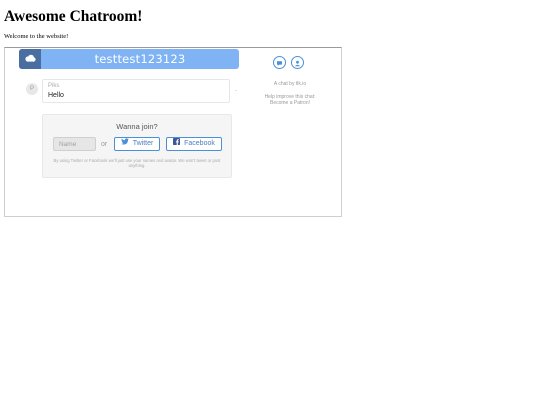 This screenshot has width=540, height=405. I want to click on chat-bubble-icon, so click(279, 63).